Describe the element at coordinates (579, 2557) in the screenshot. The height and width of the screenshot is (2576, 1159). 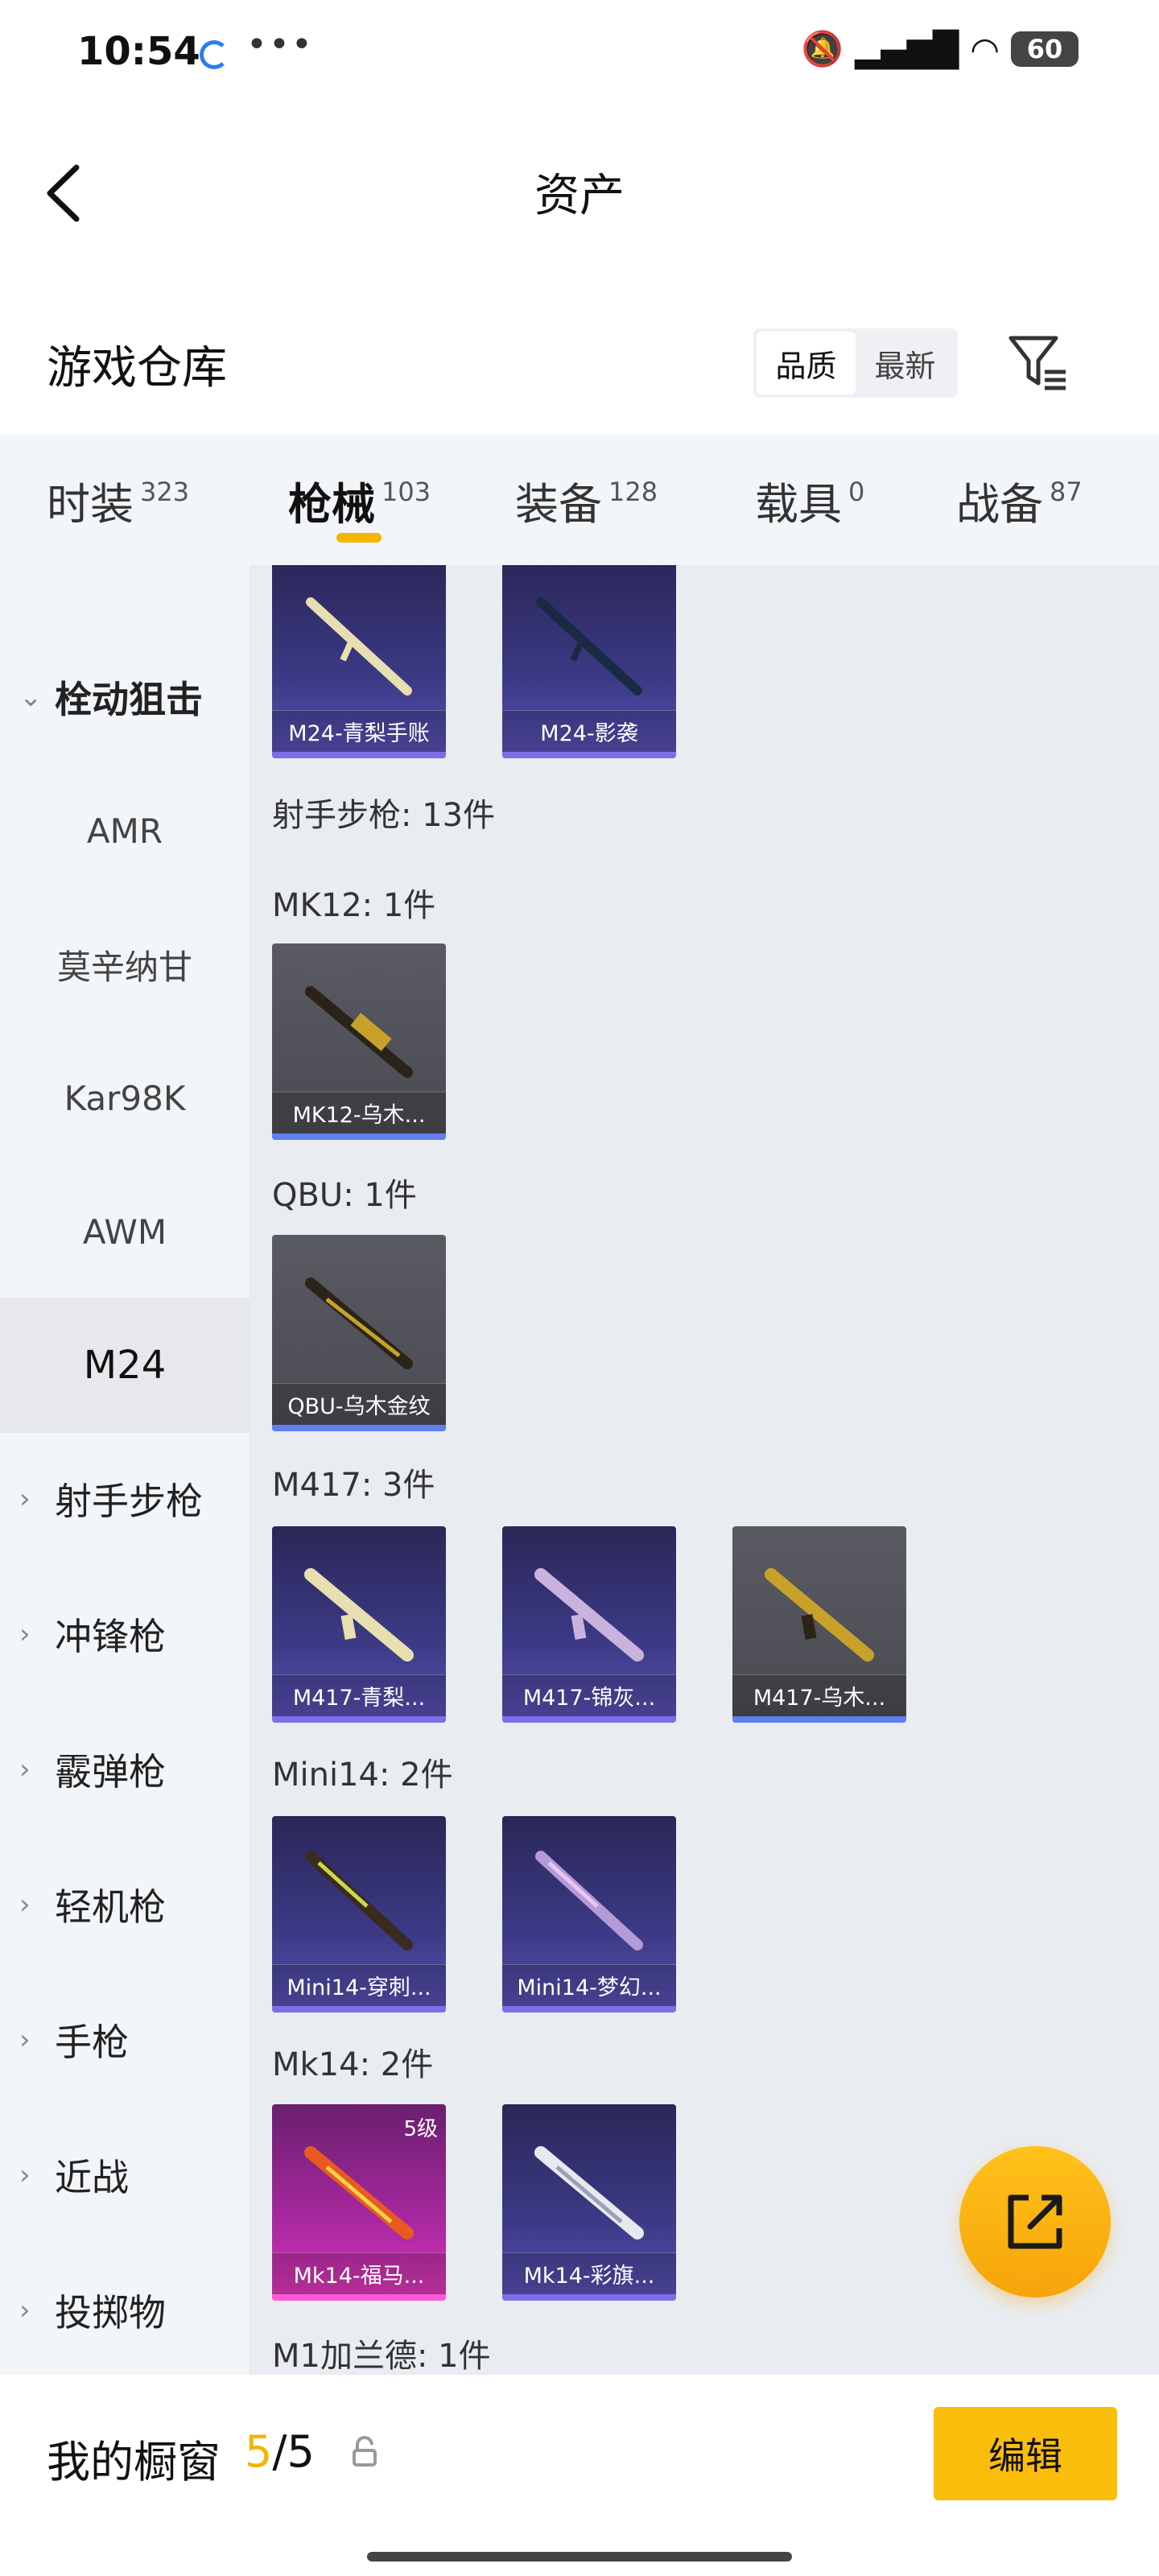
I see `home-indicator` at that location.